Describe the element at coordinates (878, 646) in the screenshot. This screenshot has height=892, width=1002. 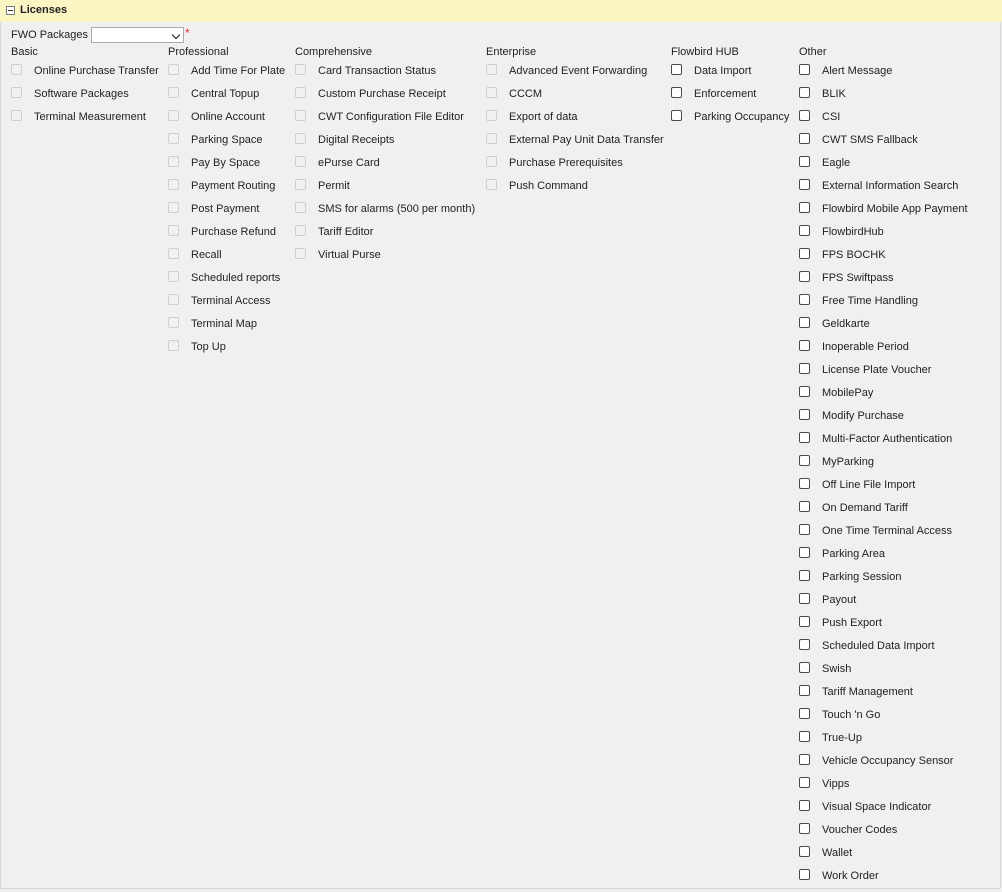
I see `license-label: Scheduled Data Import` at that location.